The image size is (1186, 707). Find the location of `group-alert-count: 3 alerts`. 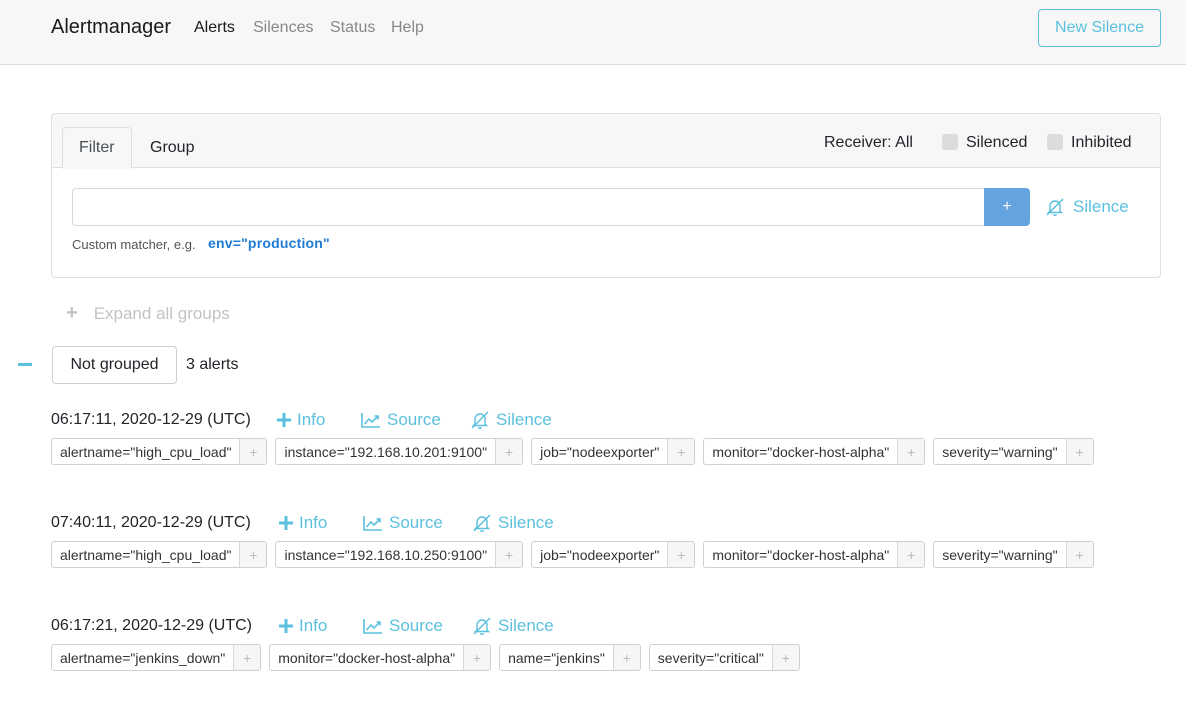

group-alert-count: 3 alerts is located at coordinates (212, 364).